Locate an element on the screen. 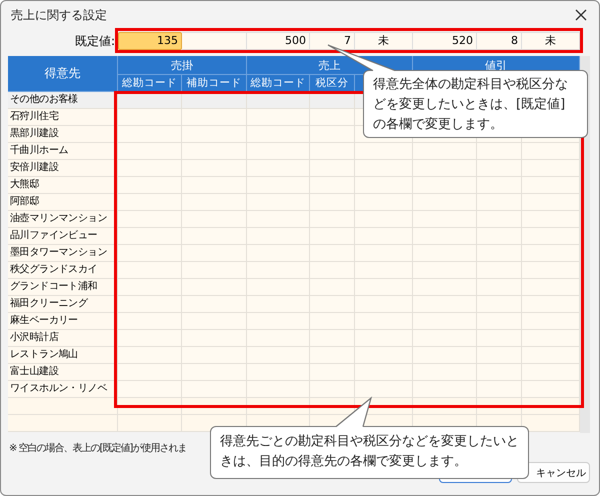  default-value-field: 520 is located at coordinates (445, 41).